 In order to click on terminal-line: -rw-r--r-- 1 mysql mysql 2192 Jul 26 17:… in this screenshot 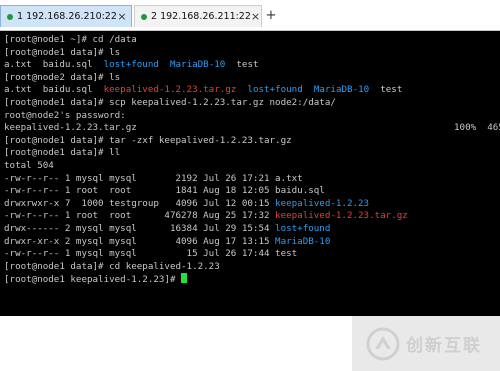, I will do `click(153, 178)`.